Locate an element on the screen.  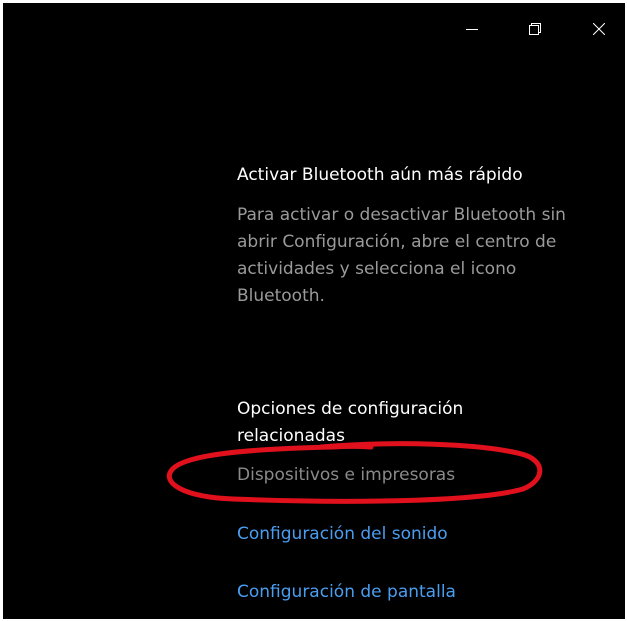
tip-title: Activar Bluetooth aún más rápido is located at coordinates (380, 175).